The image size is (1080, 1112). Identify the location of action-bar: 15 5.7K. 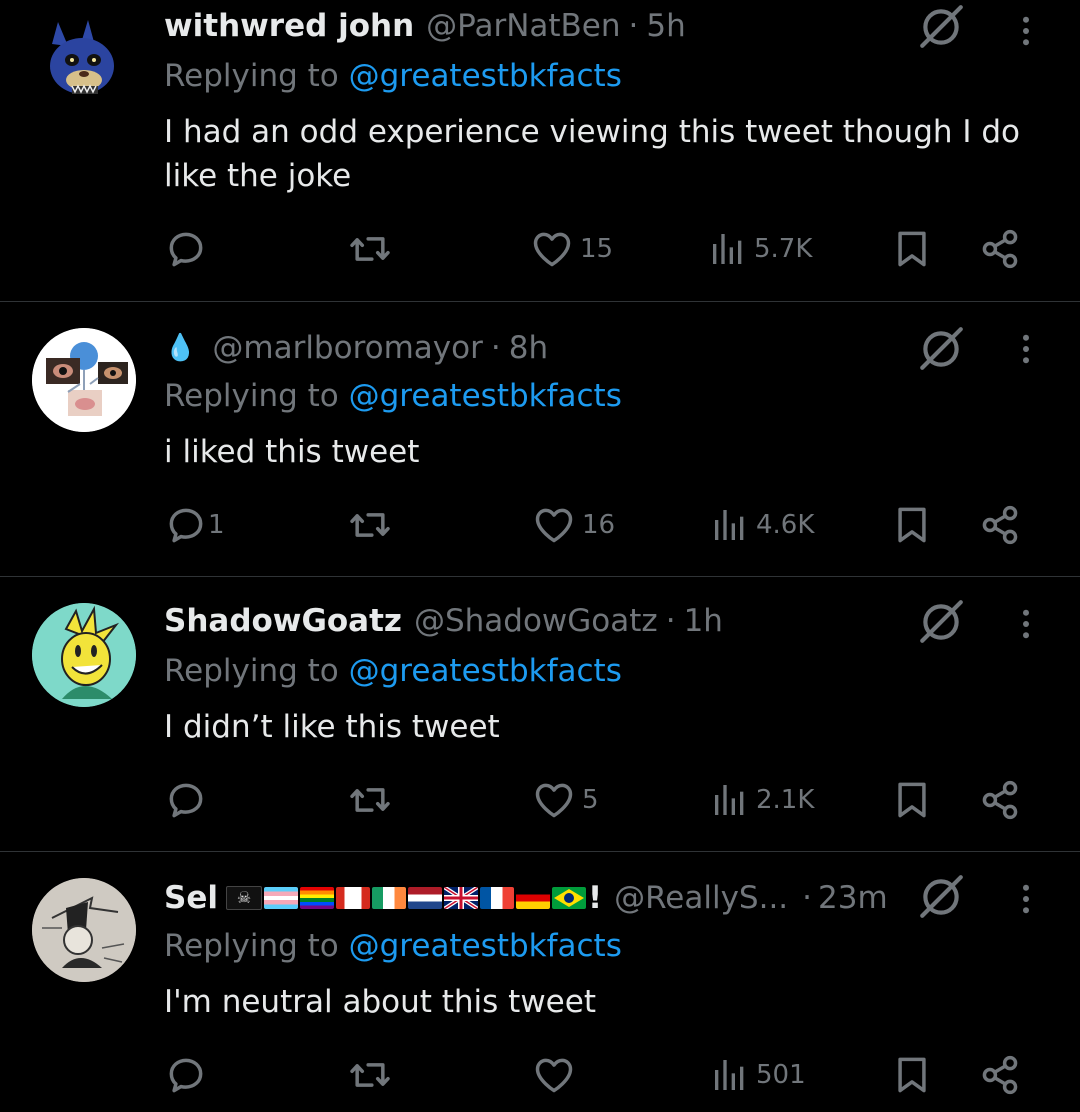
(600, 249).